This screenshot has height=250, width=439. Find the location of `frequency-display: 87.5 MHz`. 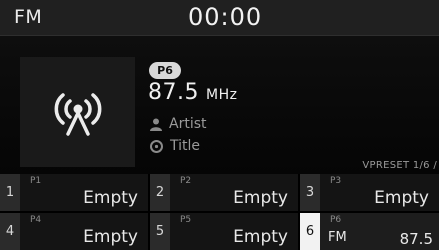

frequency-display: 87.5 MHz is located at coordinates (192, 92).